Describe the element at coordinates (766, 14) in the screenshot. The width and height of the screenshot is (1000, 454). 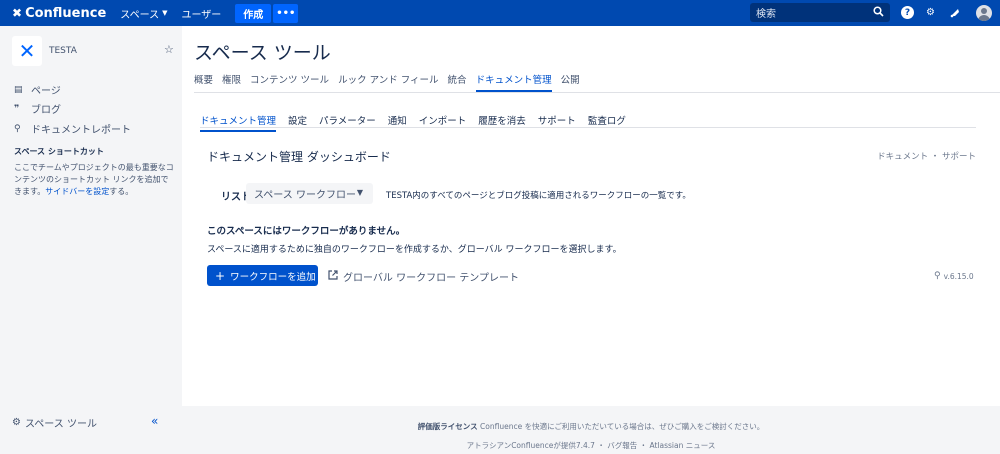
I see `search-placeholder: 検索` at that location.